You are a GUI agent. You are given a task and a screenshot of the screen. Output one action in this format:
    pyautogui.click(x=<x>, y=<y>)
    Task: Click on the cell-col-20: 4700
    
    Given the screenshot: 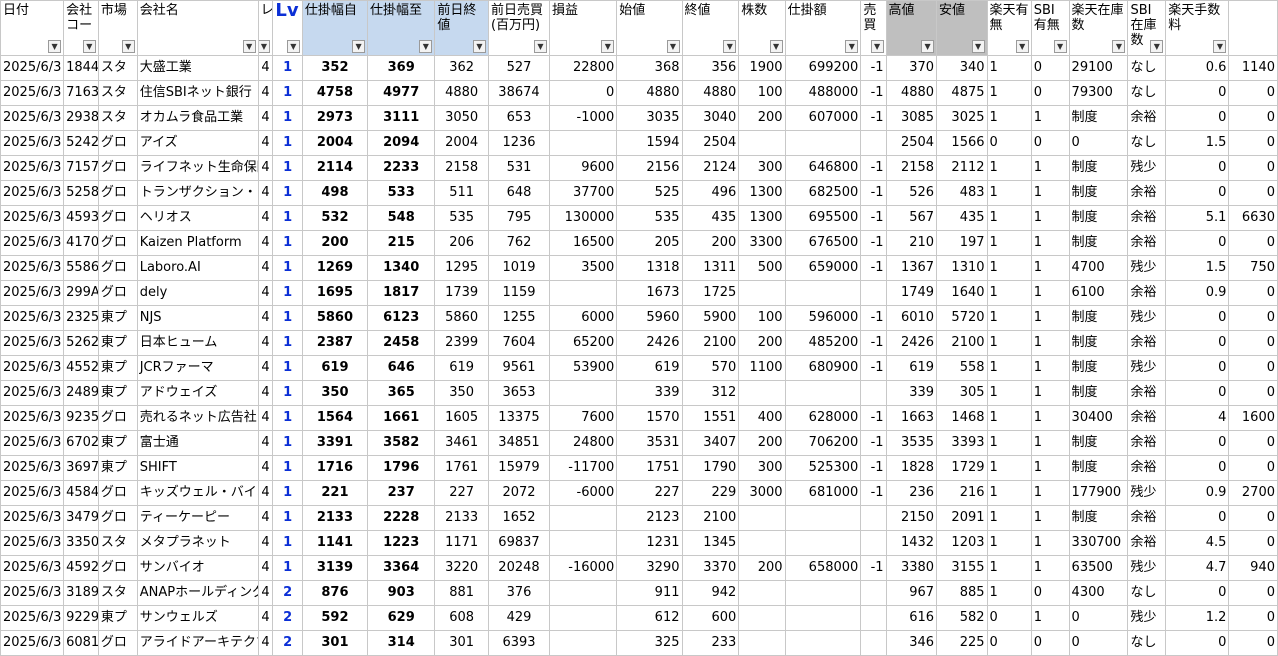 What is the action you would take?
    pyautogui.click(x=1098, y=268)
    